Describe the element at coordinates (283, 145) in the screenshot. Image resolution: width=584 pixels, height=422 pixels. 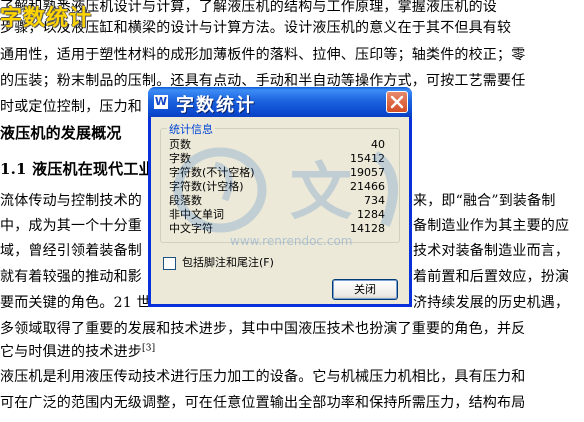
I see `stat-row-pages: 页数 40` at that location.